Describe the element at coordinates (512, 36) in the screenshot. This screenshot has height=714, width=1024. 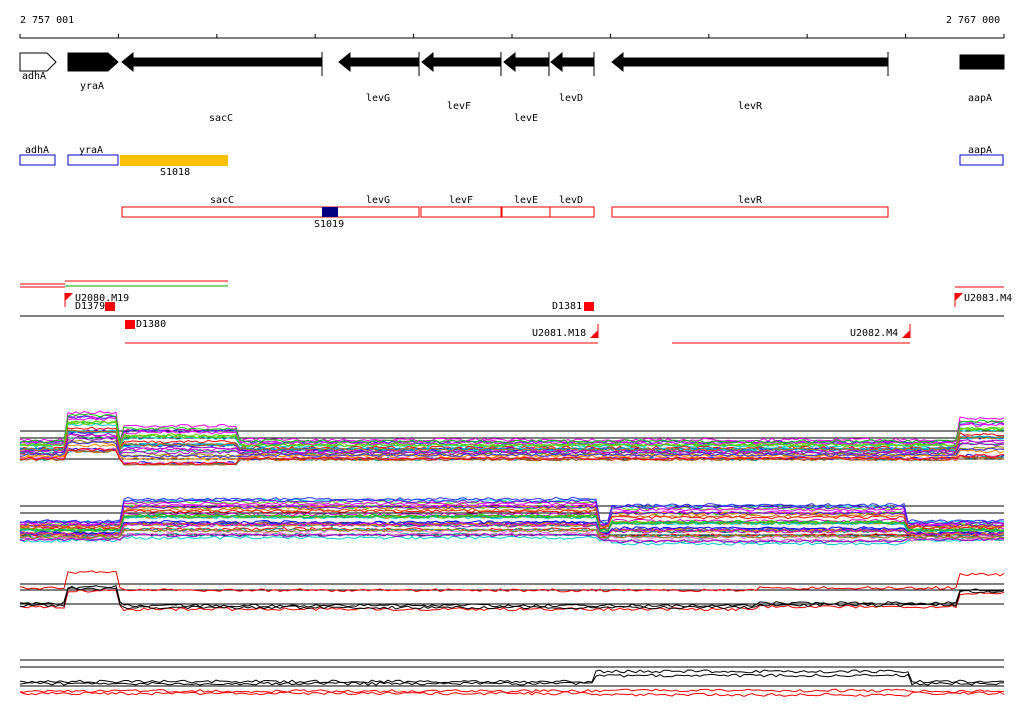
I see `ruler` at that location.